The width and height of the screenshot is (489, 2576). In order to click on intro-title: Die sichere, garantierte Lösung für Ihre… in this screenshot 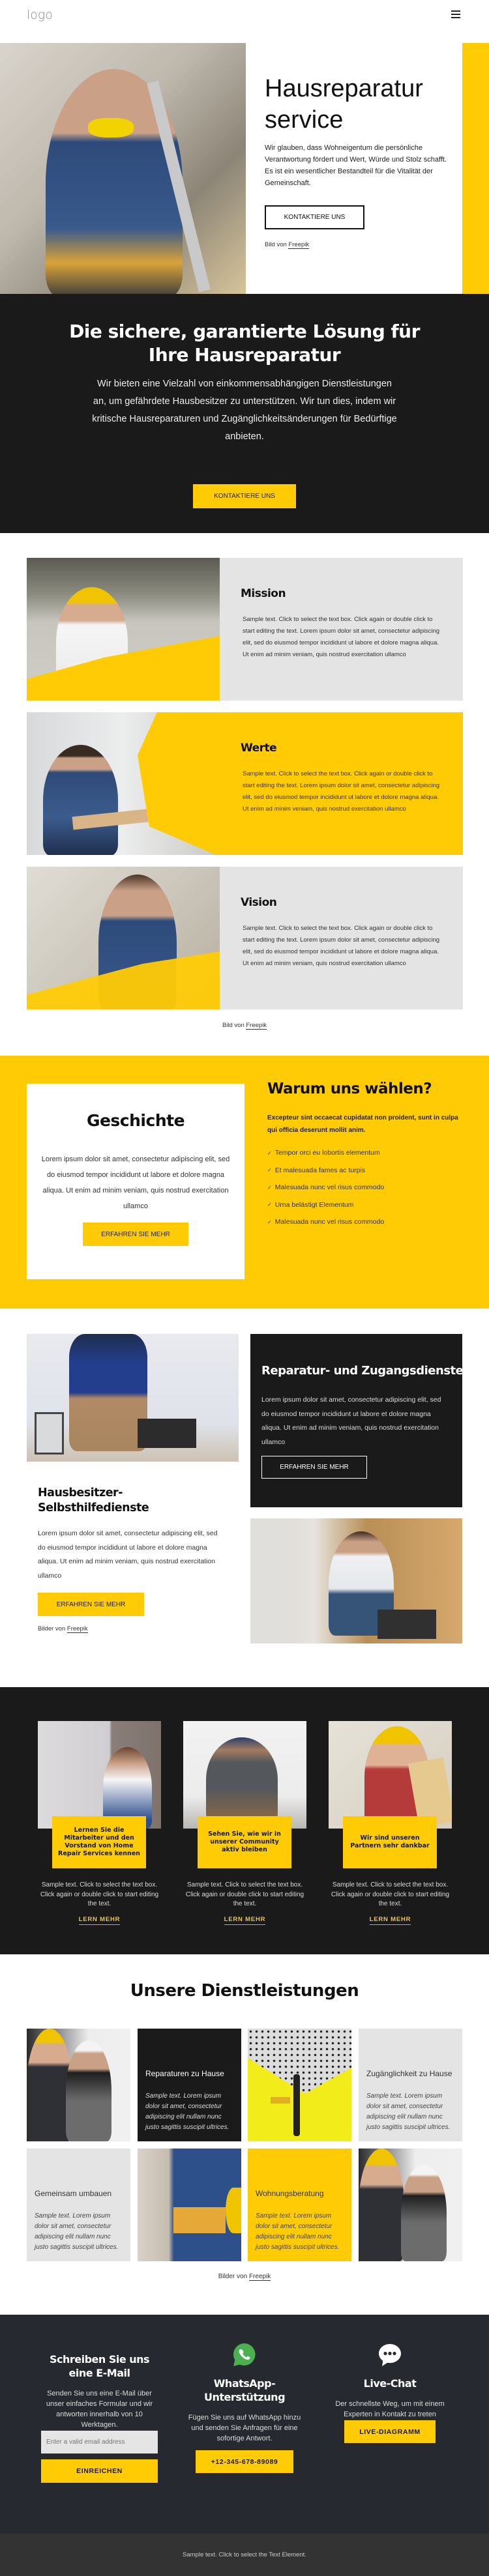, I will do `click(244, 344)`.